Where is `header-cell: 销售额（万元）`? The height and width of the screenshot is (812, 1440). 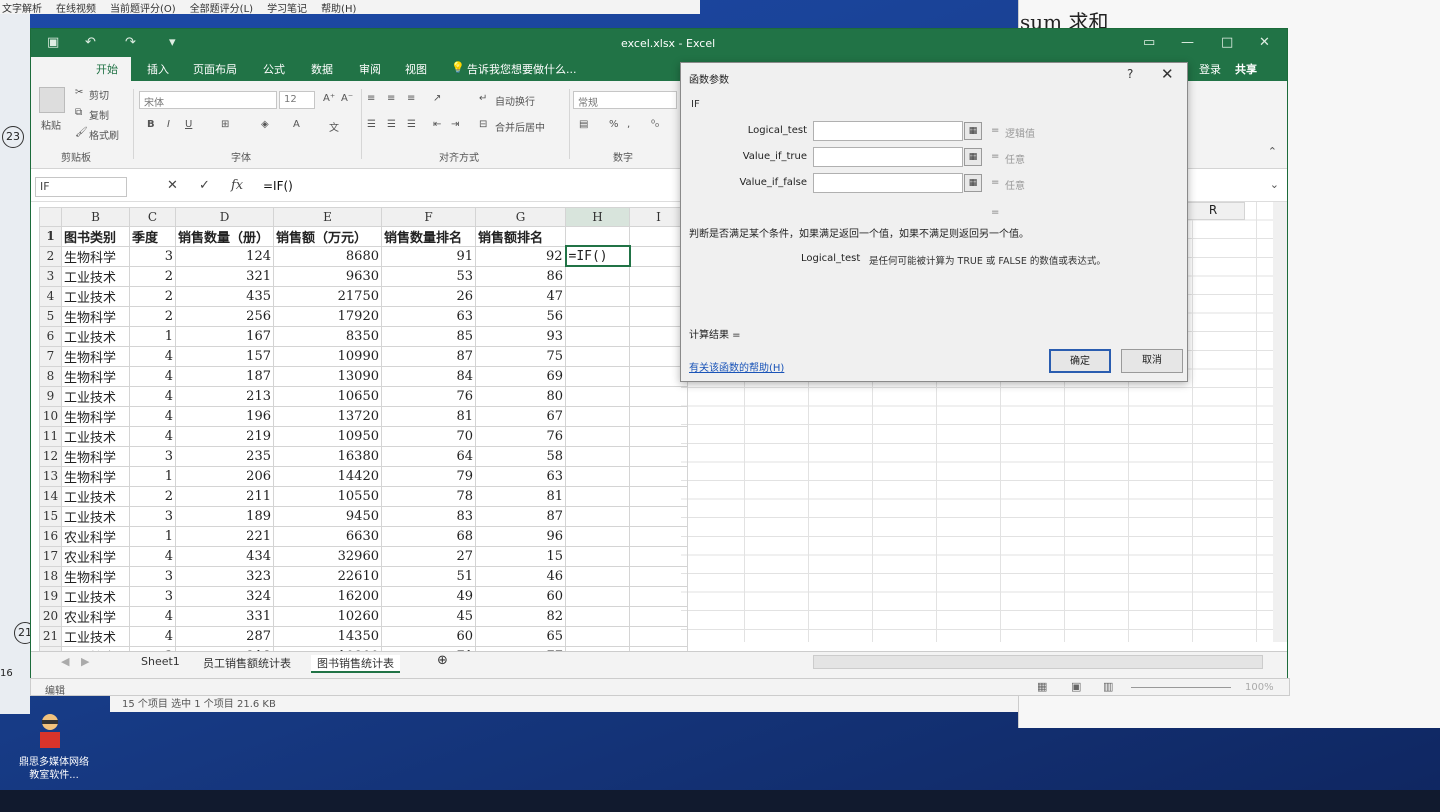
header-cell: 销售额（万元） is located at coordinates (327, 236).